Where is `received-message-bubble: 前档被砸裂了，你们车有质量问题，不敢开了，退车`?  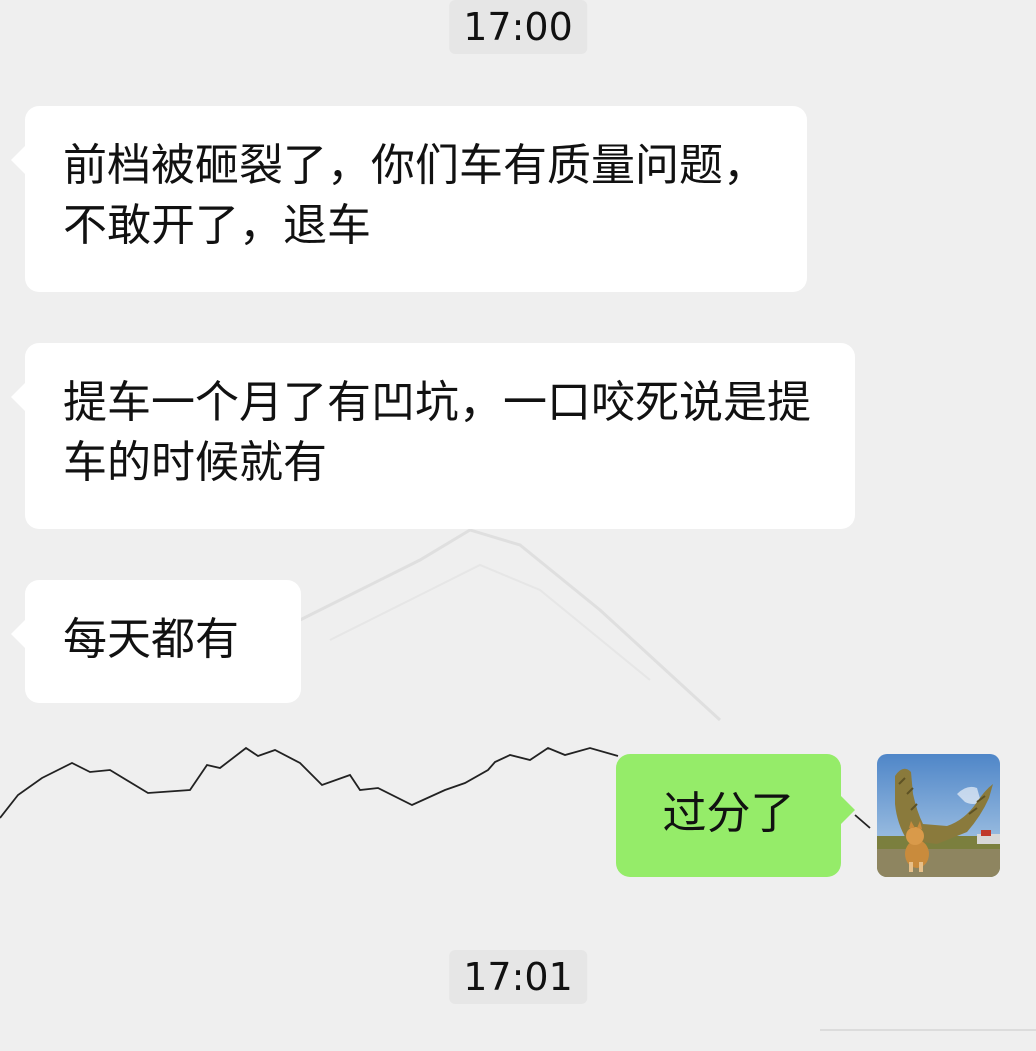
received-message-bubble: 前档被砸裂了，你们车有质量问题，不敢开了，退车 is located at coordinates (409, 199).